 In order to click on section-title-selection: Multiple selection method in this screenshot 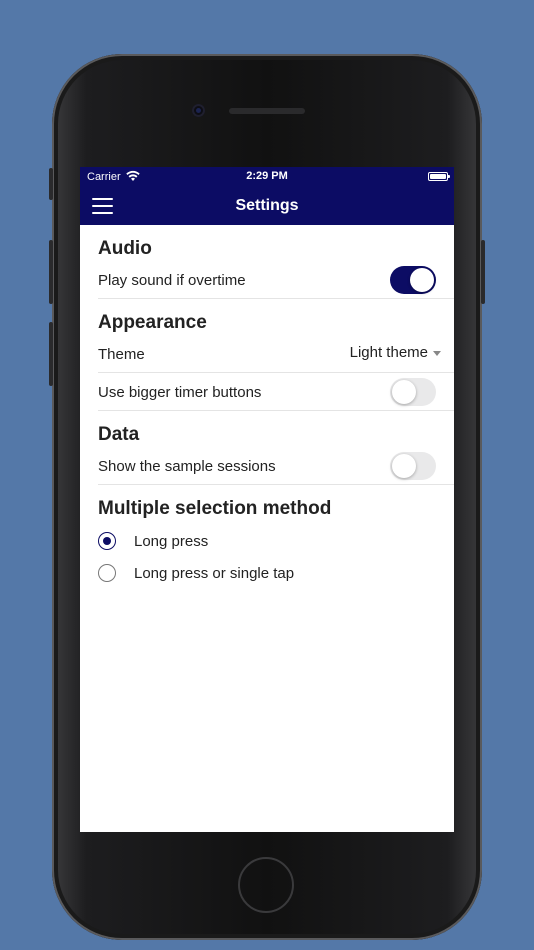, I will do `click(215, 508)`.